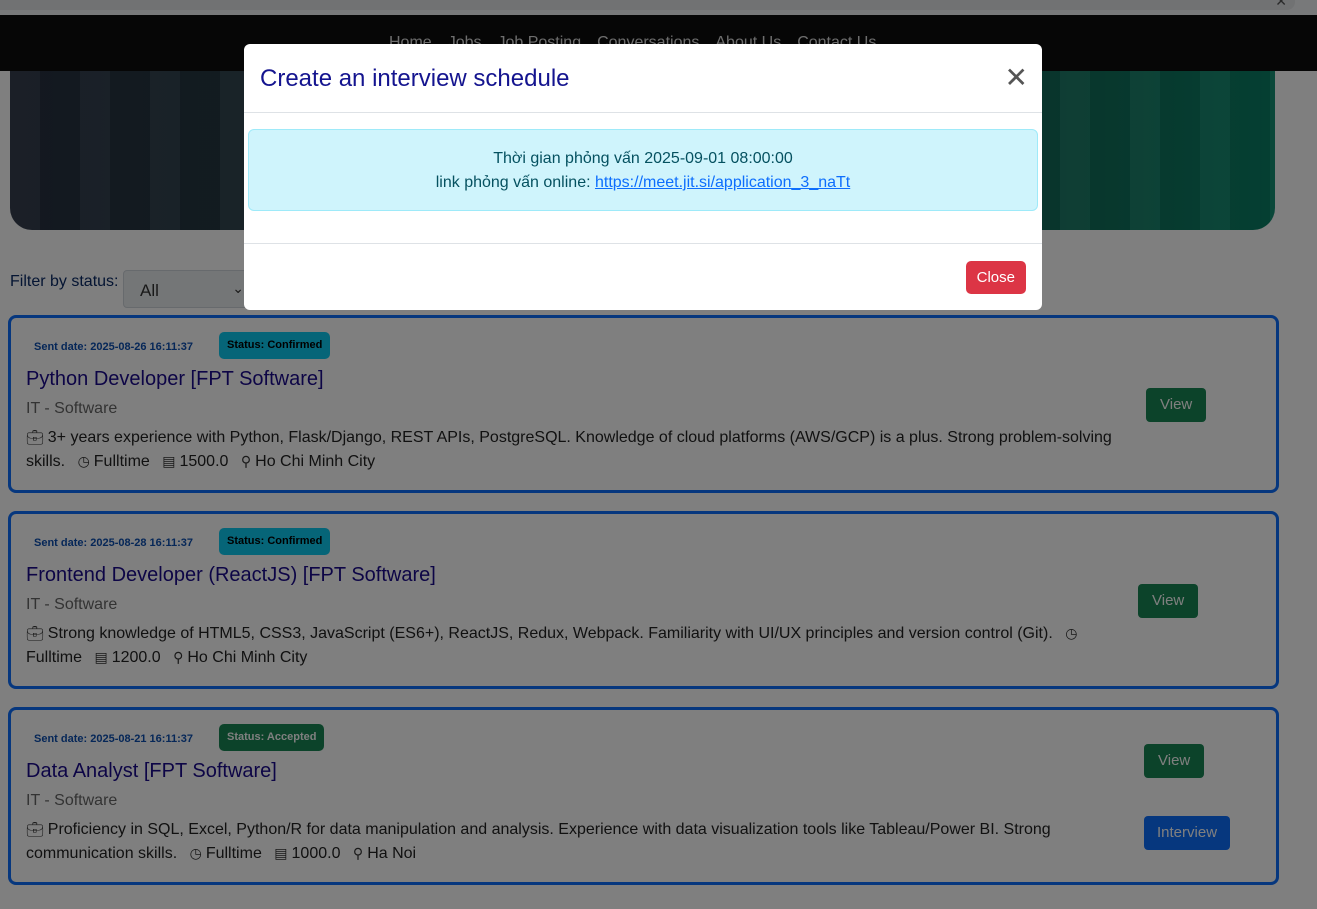  What do you see at coordinates (513, 182) in the screenshot?
I see `interview-link-label: link phỏng vấn online:` at bounding box center [513, 182].